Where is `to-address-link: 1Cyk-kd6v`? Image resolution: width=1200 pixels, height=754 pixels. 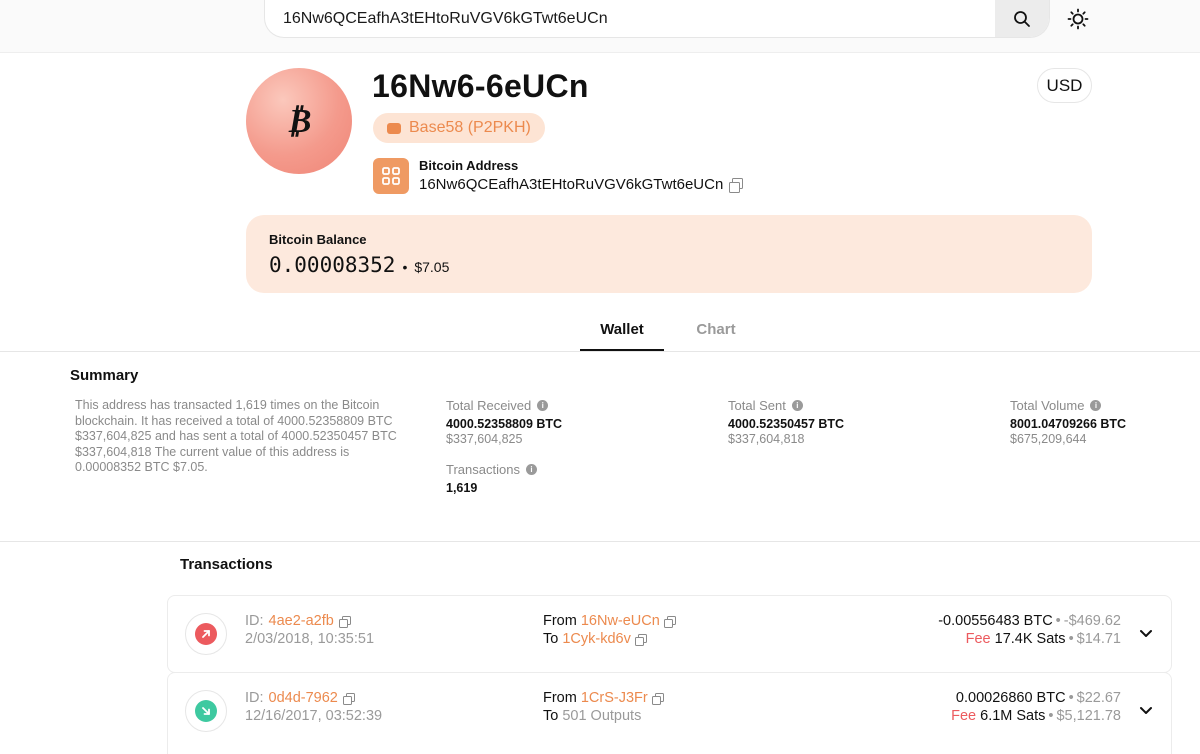
to-address-link: 1Cyk-kd6v is located at coordinates (596, 639).